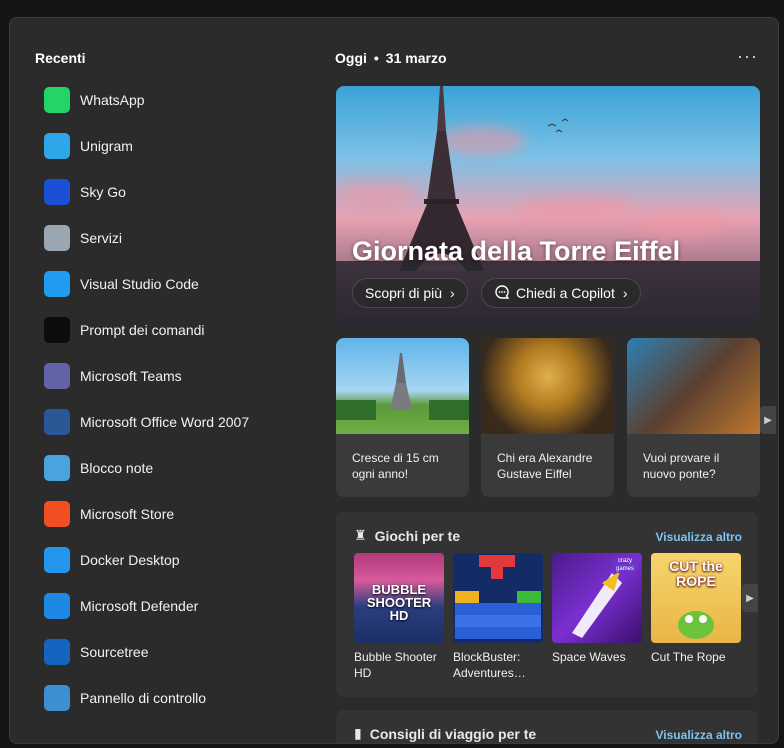 The height and width of the screenshot is (748, 784). Describe the element at coordinates (688, 657) in the screenshot. I see `game-name: Cut The Rope` at that location.